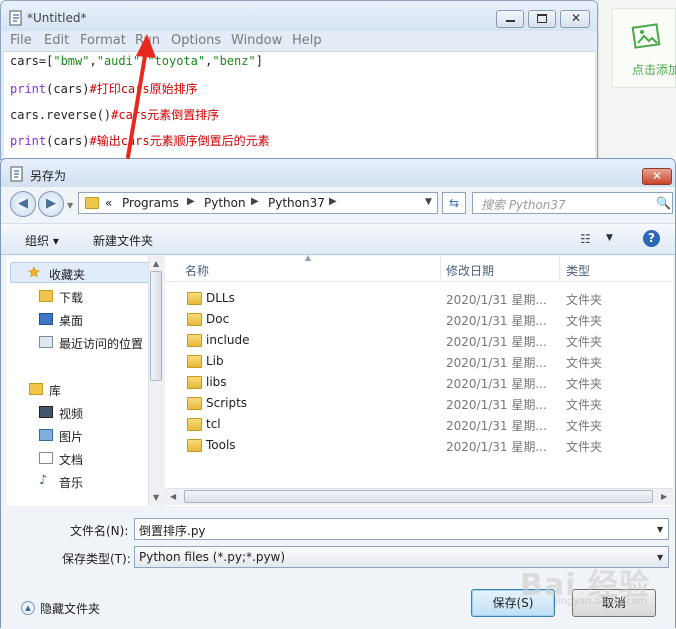 This screenshot has width=676, height=629. Describe the element at coordinates (71, 320) in the screenshot. I see `nav-desktop: 桌面` at that location.